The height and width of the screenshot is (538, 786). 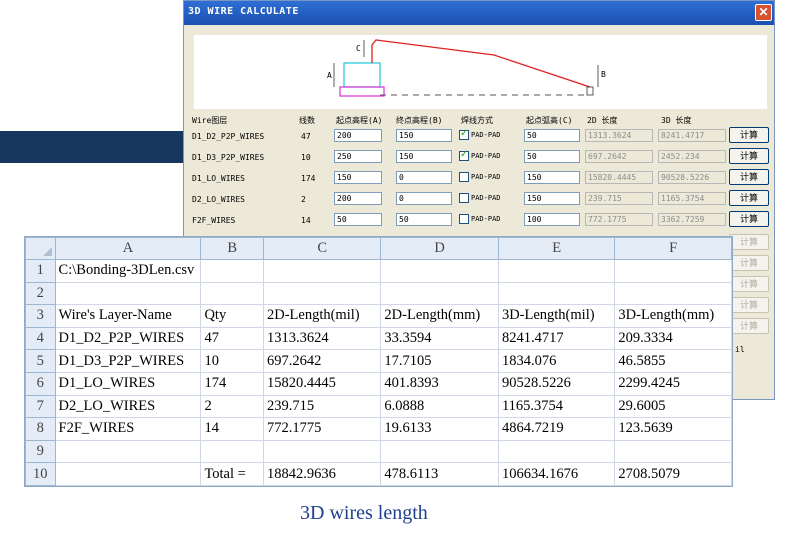 What do you see at coordinates (439, 406) in the screenshot?
I see `sheet-cell: 6.0888` at bounding box center [439, 406].